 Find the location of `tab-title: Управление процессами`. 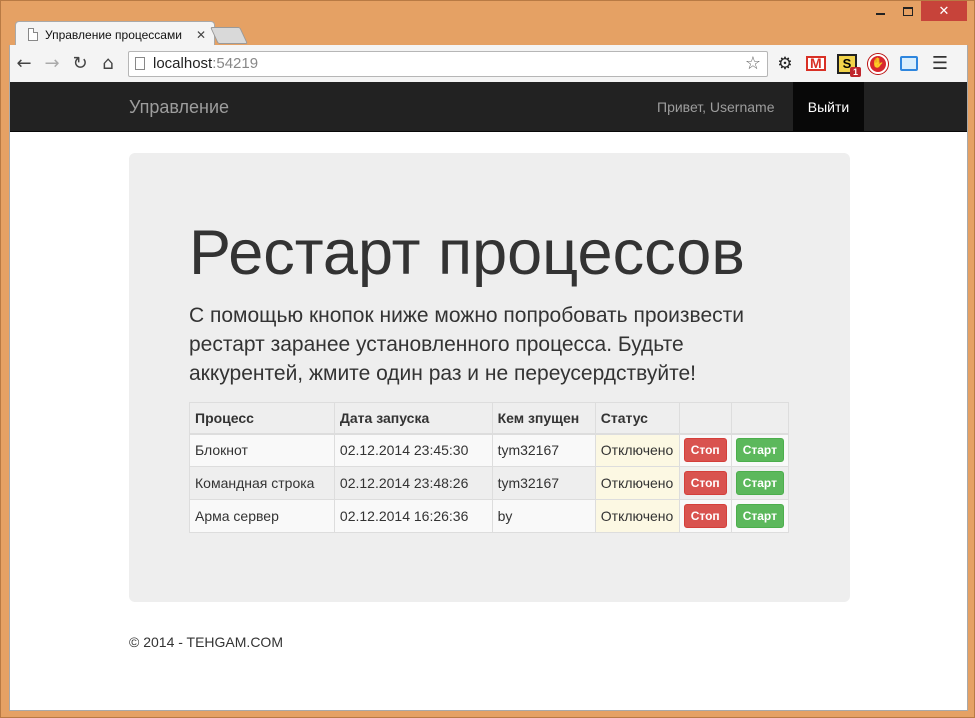

tab-title: Управление процессами is located at coordinates (113, 34).